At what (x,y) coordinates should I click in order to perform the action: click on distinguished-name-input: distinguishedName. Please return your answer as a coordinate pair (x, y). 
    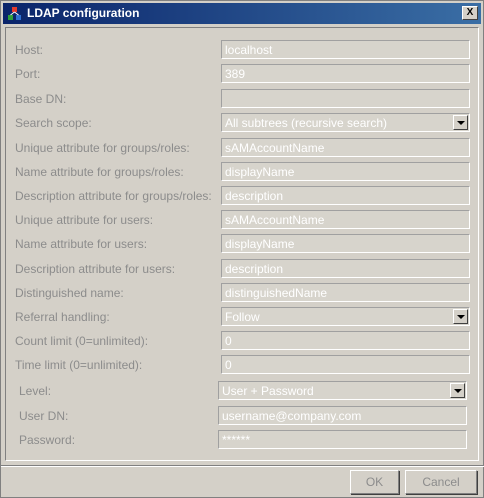
    Looking at the image, I should click on (345, 292).